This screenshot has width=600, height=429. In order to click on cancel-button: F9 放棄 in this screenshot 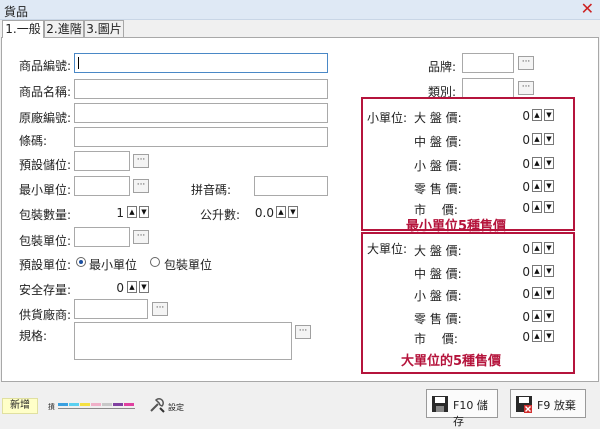, I will do `click(548, 403)`.